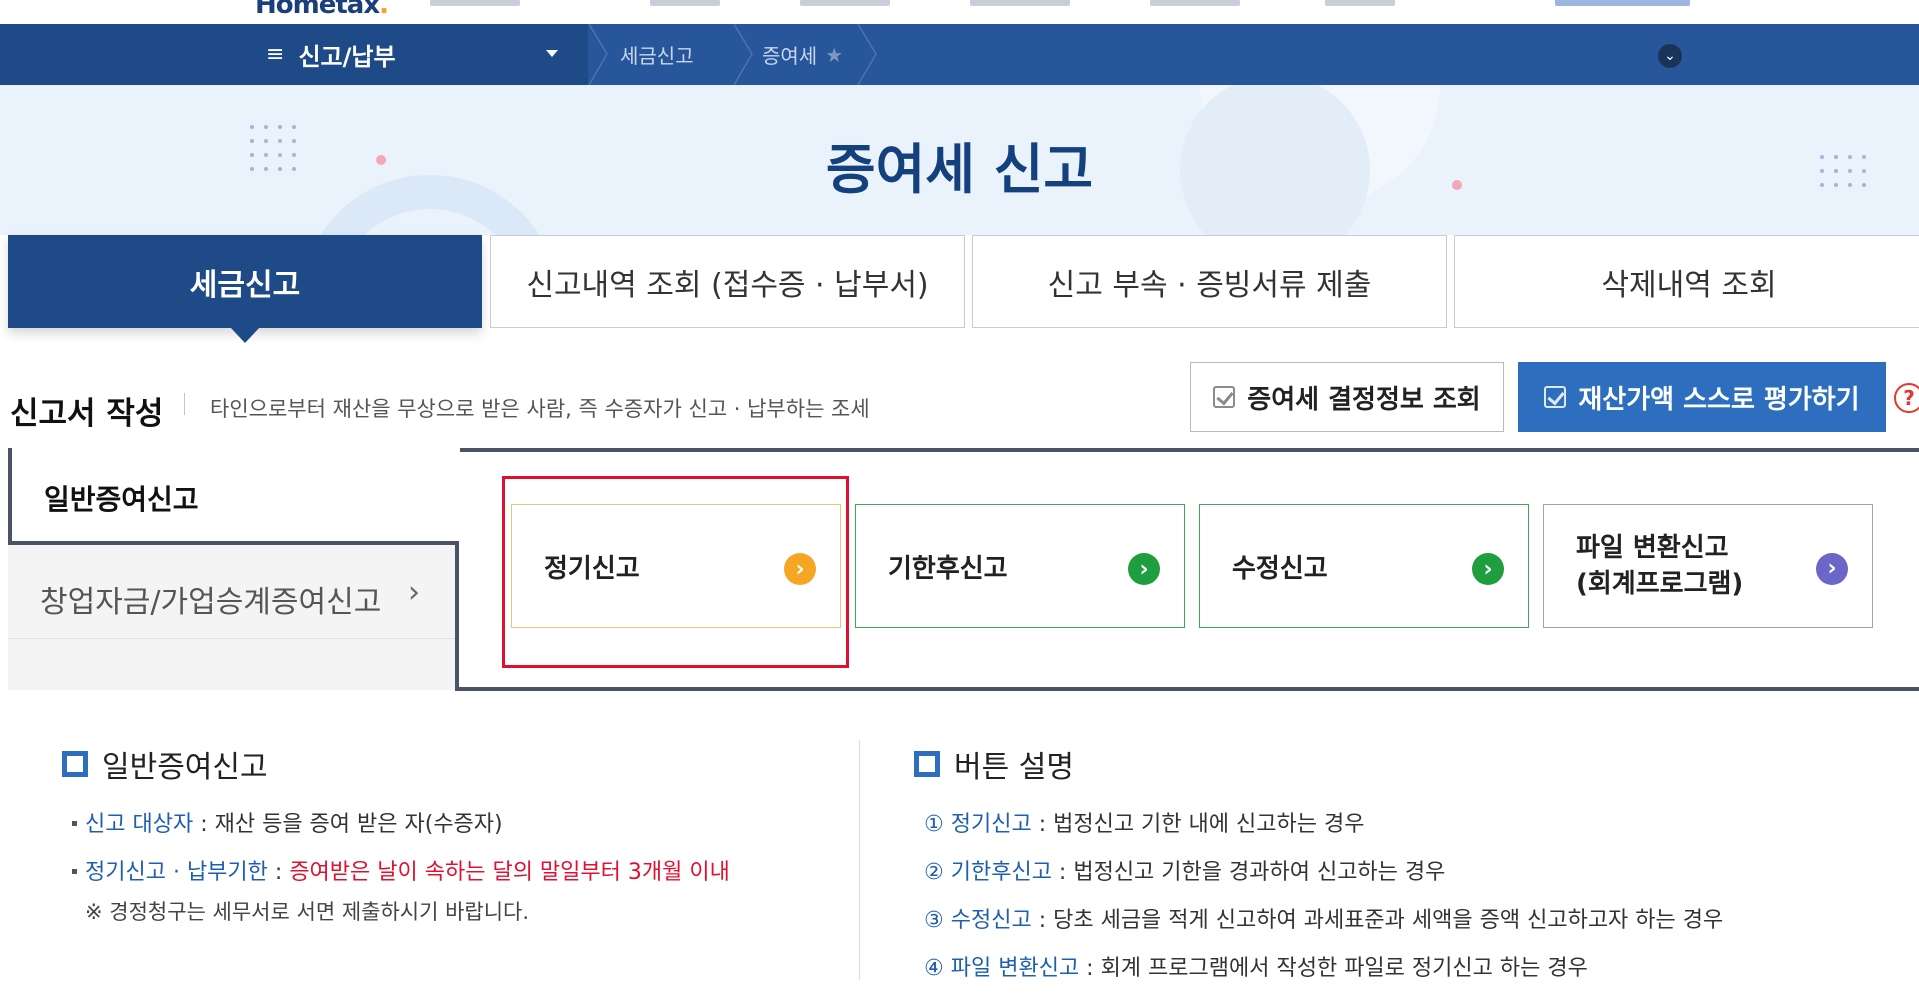 The width and height of the screenshot is (1919, 999). I want to click on top-header: Hometax., so click(959, 12).